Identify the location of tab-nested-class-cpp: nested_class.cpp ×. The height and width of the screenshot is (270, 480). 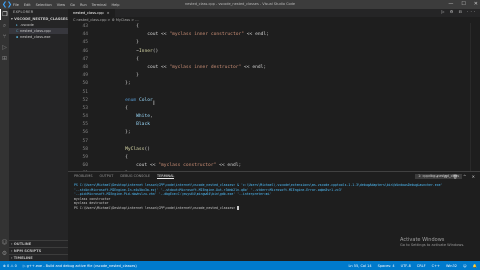
(91, 13).